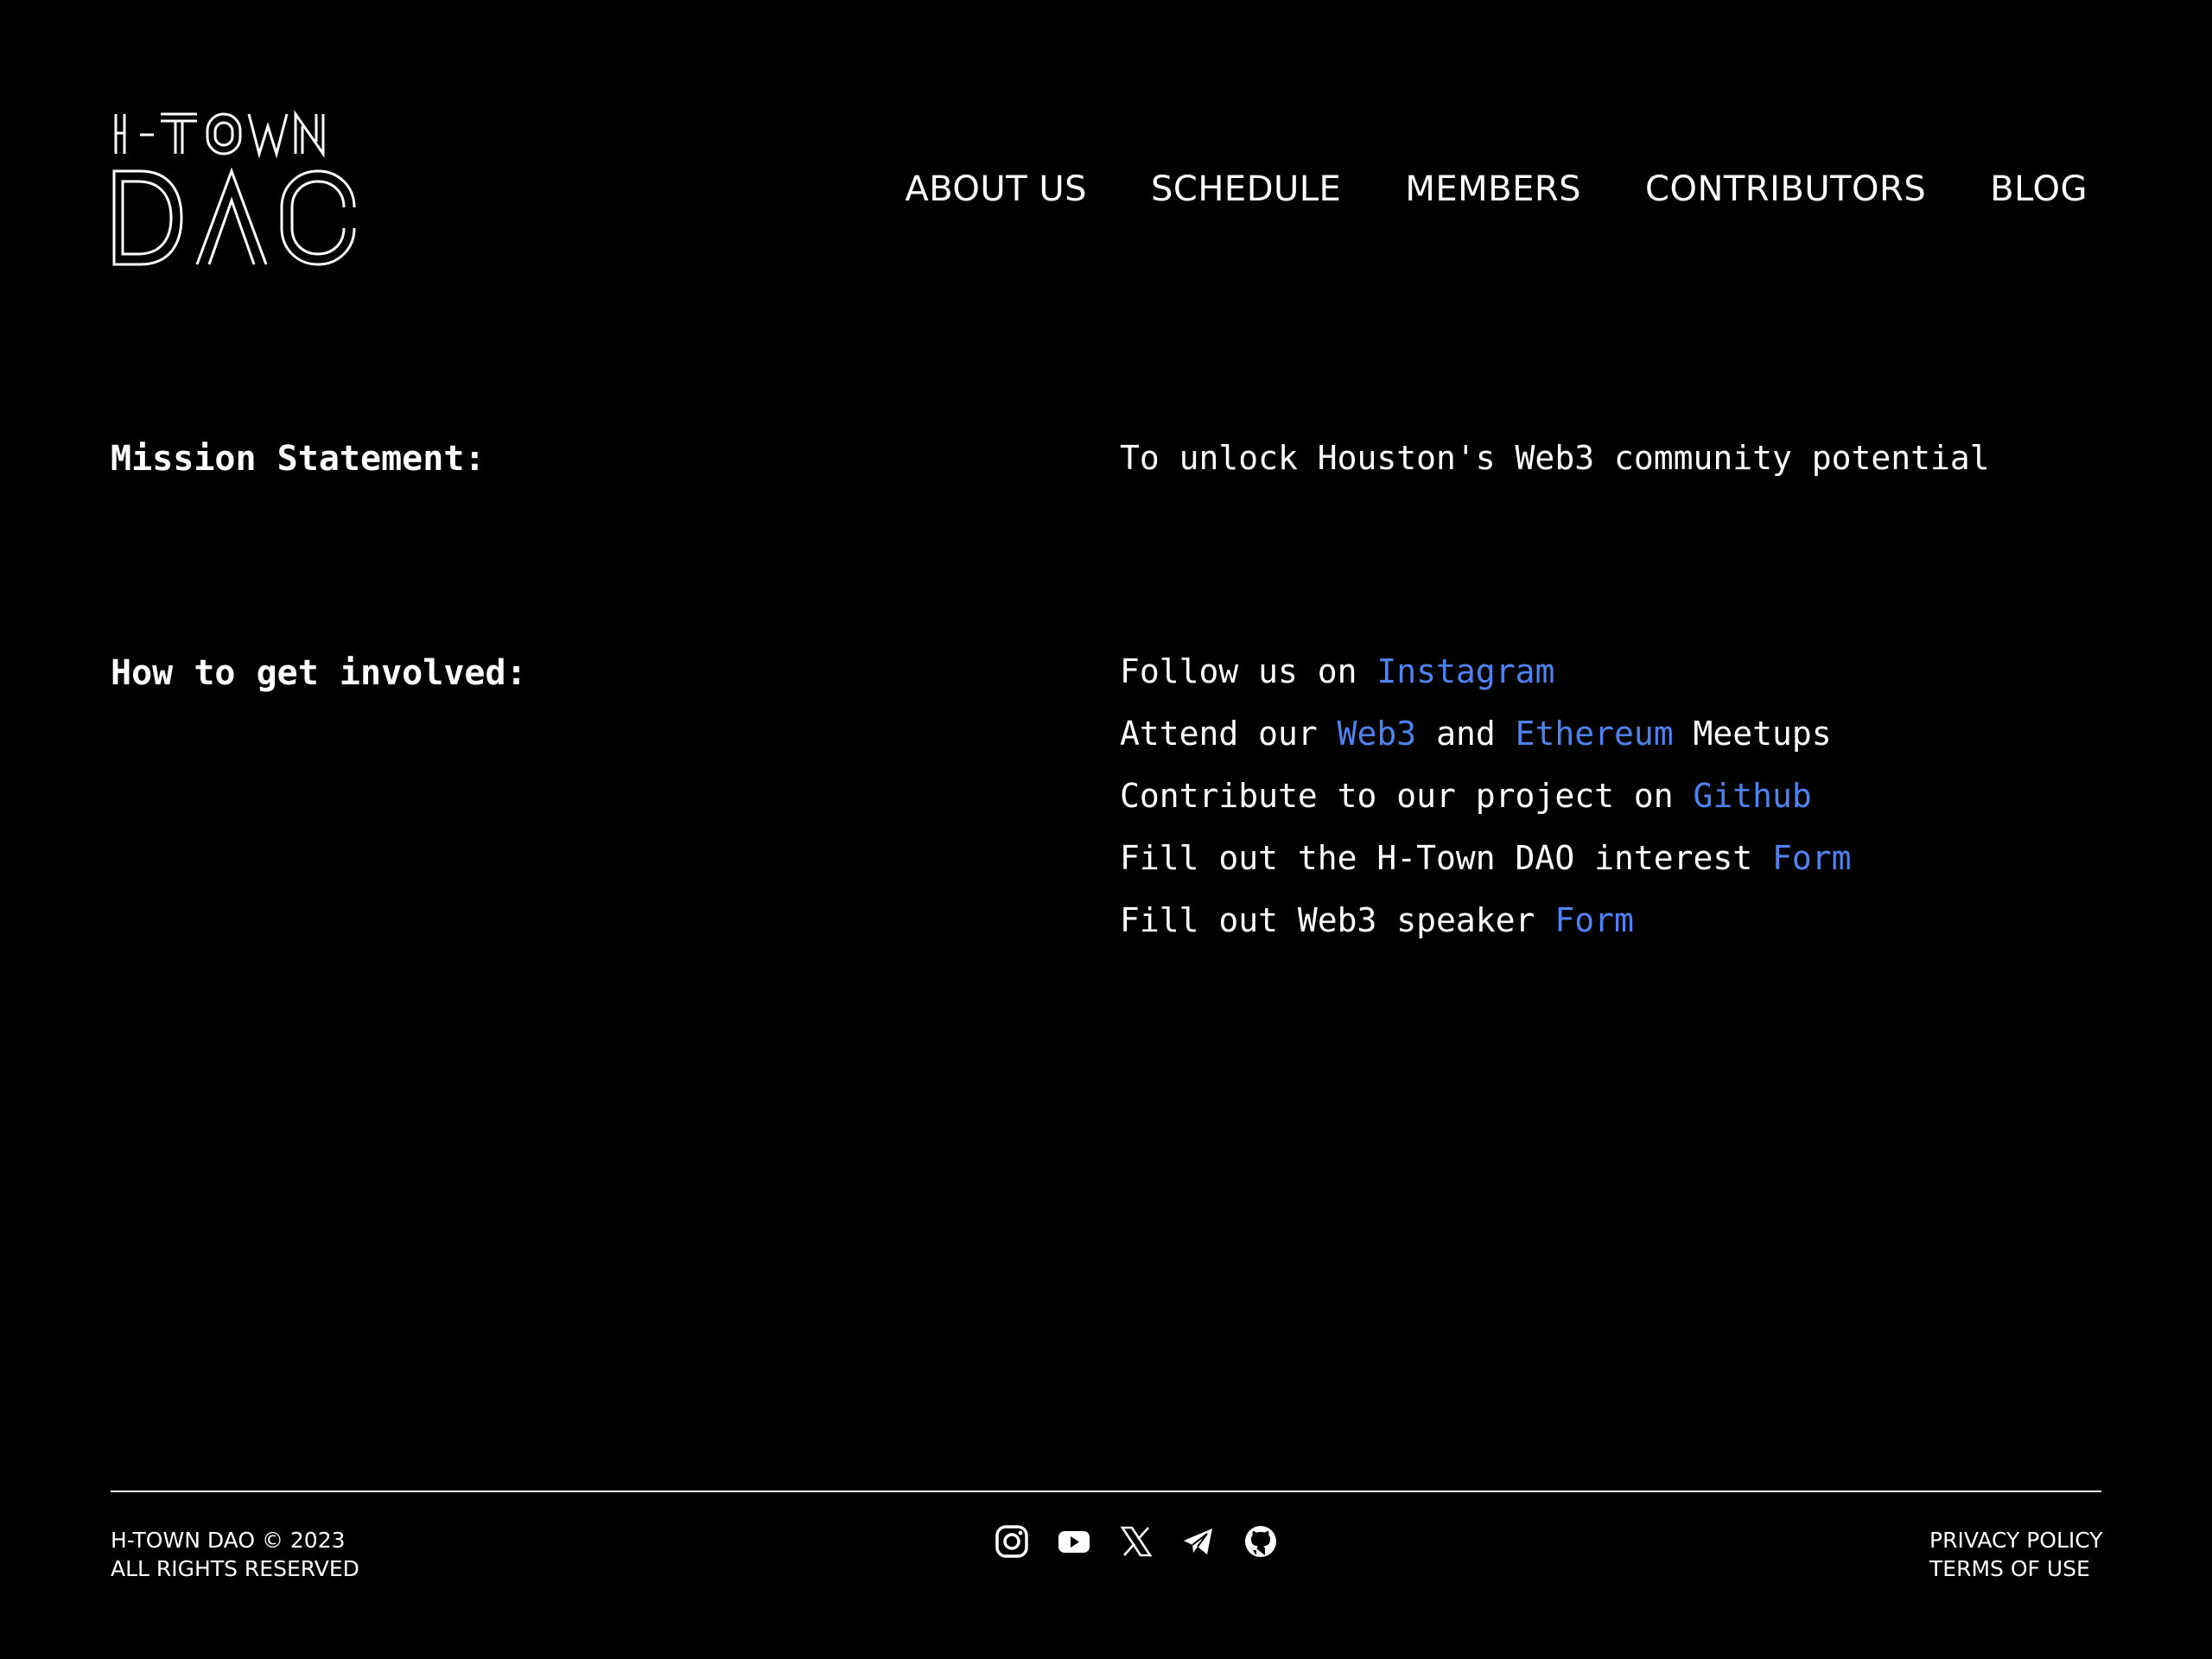 Image resolution: width=2212 pixels, height=1659 pixels. I want to click on list-item: Fill out the H-Town DAO interest Form, so click(1486, 858).